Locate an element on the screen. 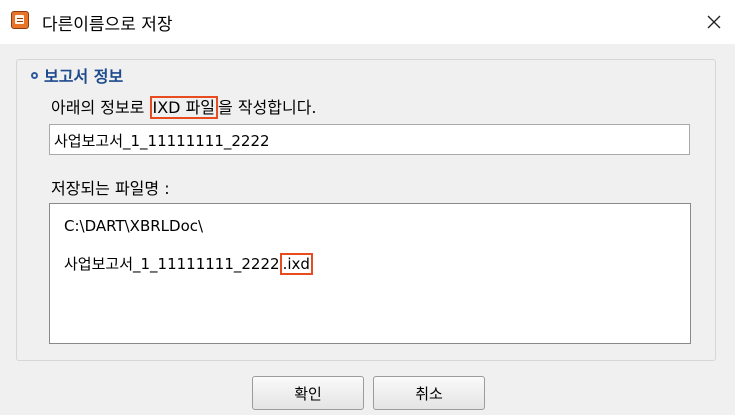 The height and width of the screenshot is (415, 735). description-prefix: 아래의 정보로 is located at coordinates (100, 107).